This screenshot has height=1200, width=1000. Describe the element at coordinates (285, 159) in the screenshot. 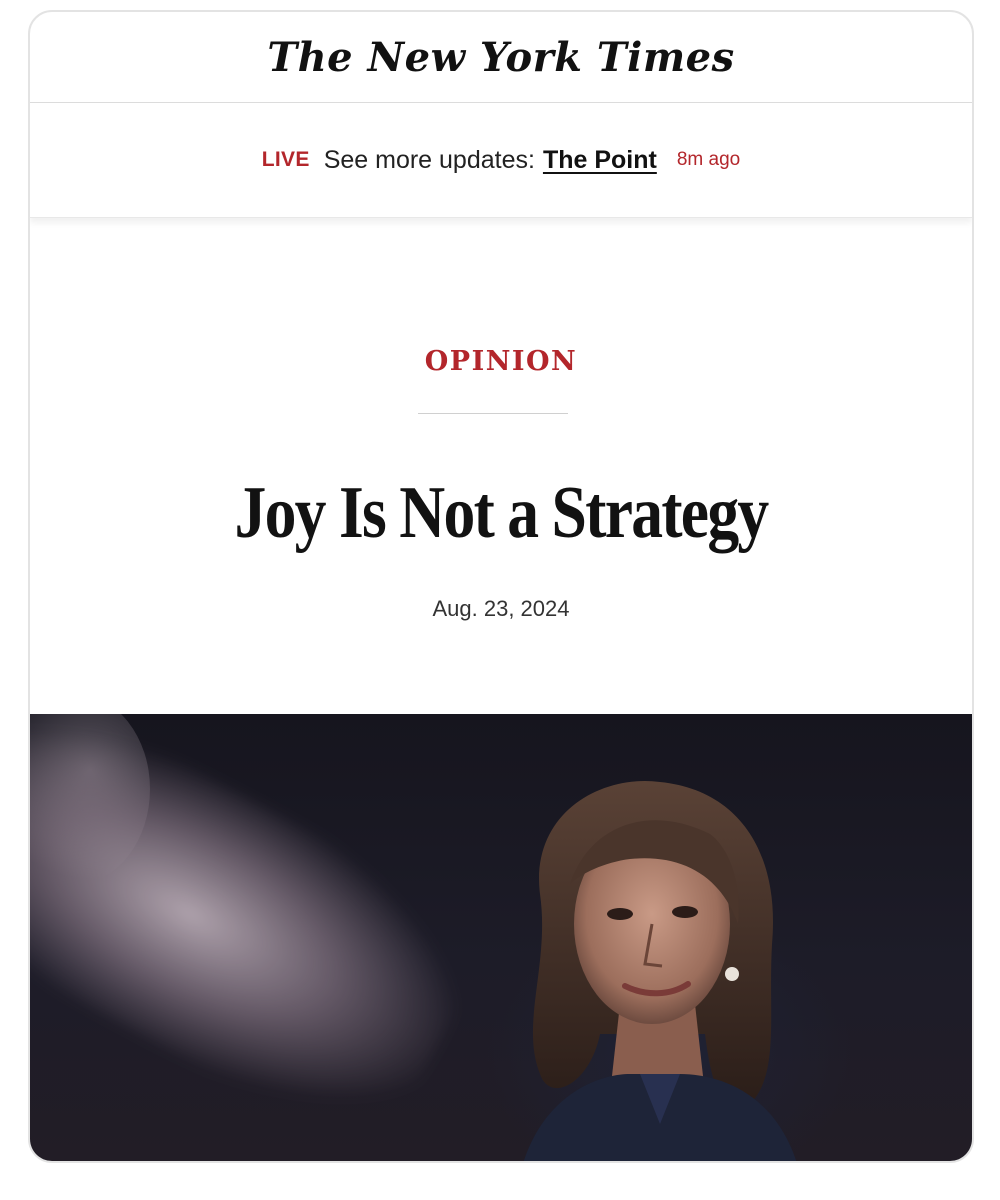

I see `live-badge: LIVE` at that location.